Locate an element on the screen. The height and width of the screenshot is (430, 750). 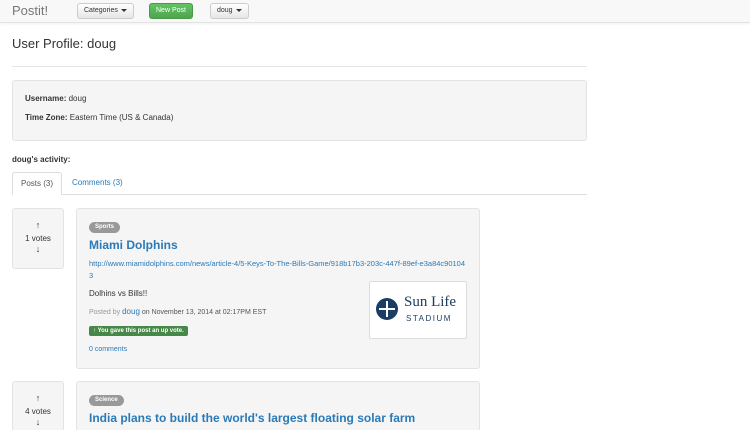
posted-date: on November 13, 2014 at 02:17PM EST is located at coordinates (204, 312).